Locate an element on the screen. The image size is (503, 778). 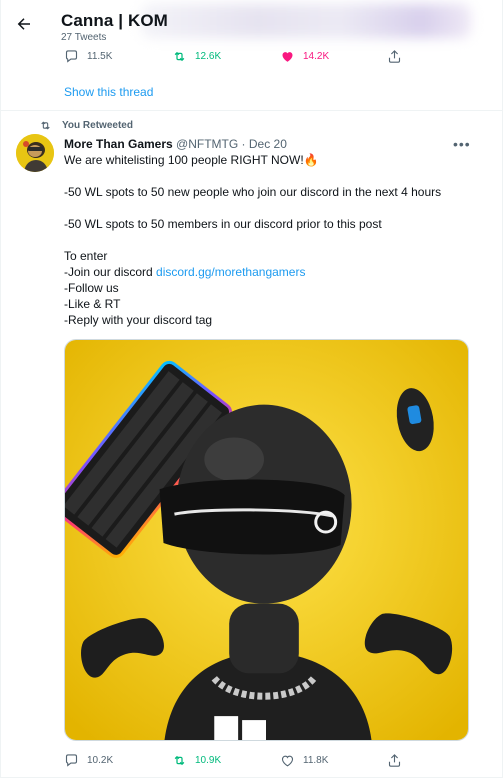
like-count: 11.8K is located at coordinates (316, 760).